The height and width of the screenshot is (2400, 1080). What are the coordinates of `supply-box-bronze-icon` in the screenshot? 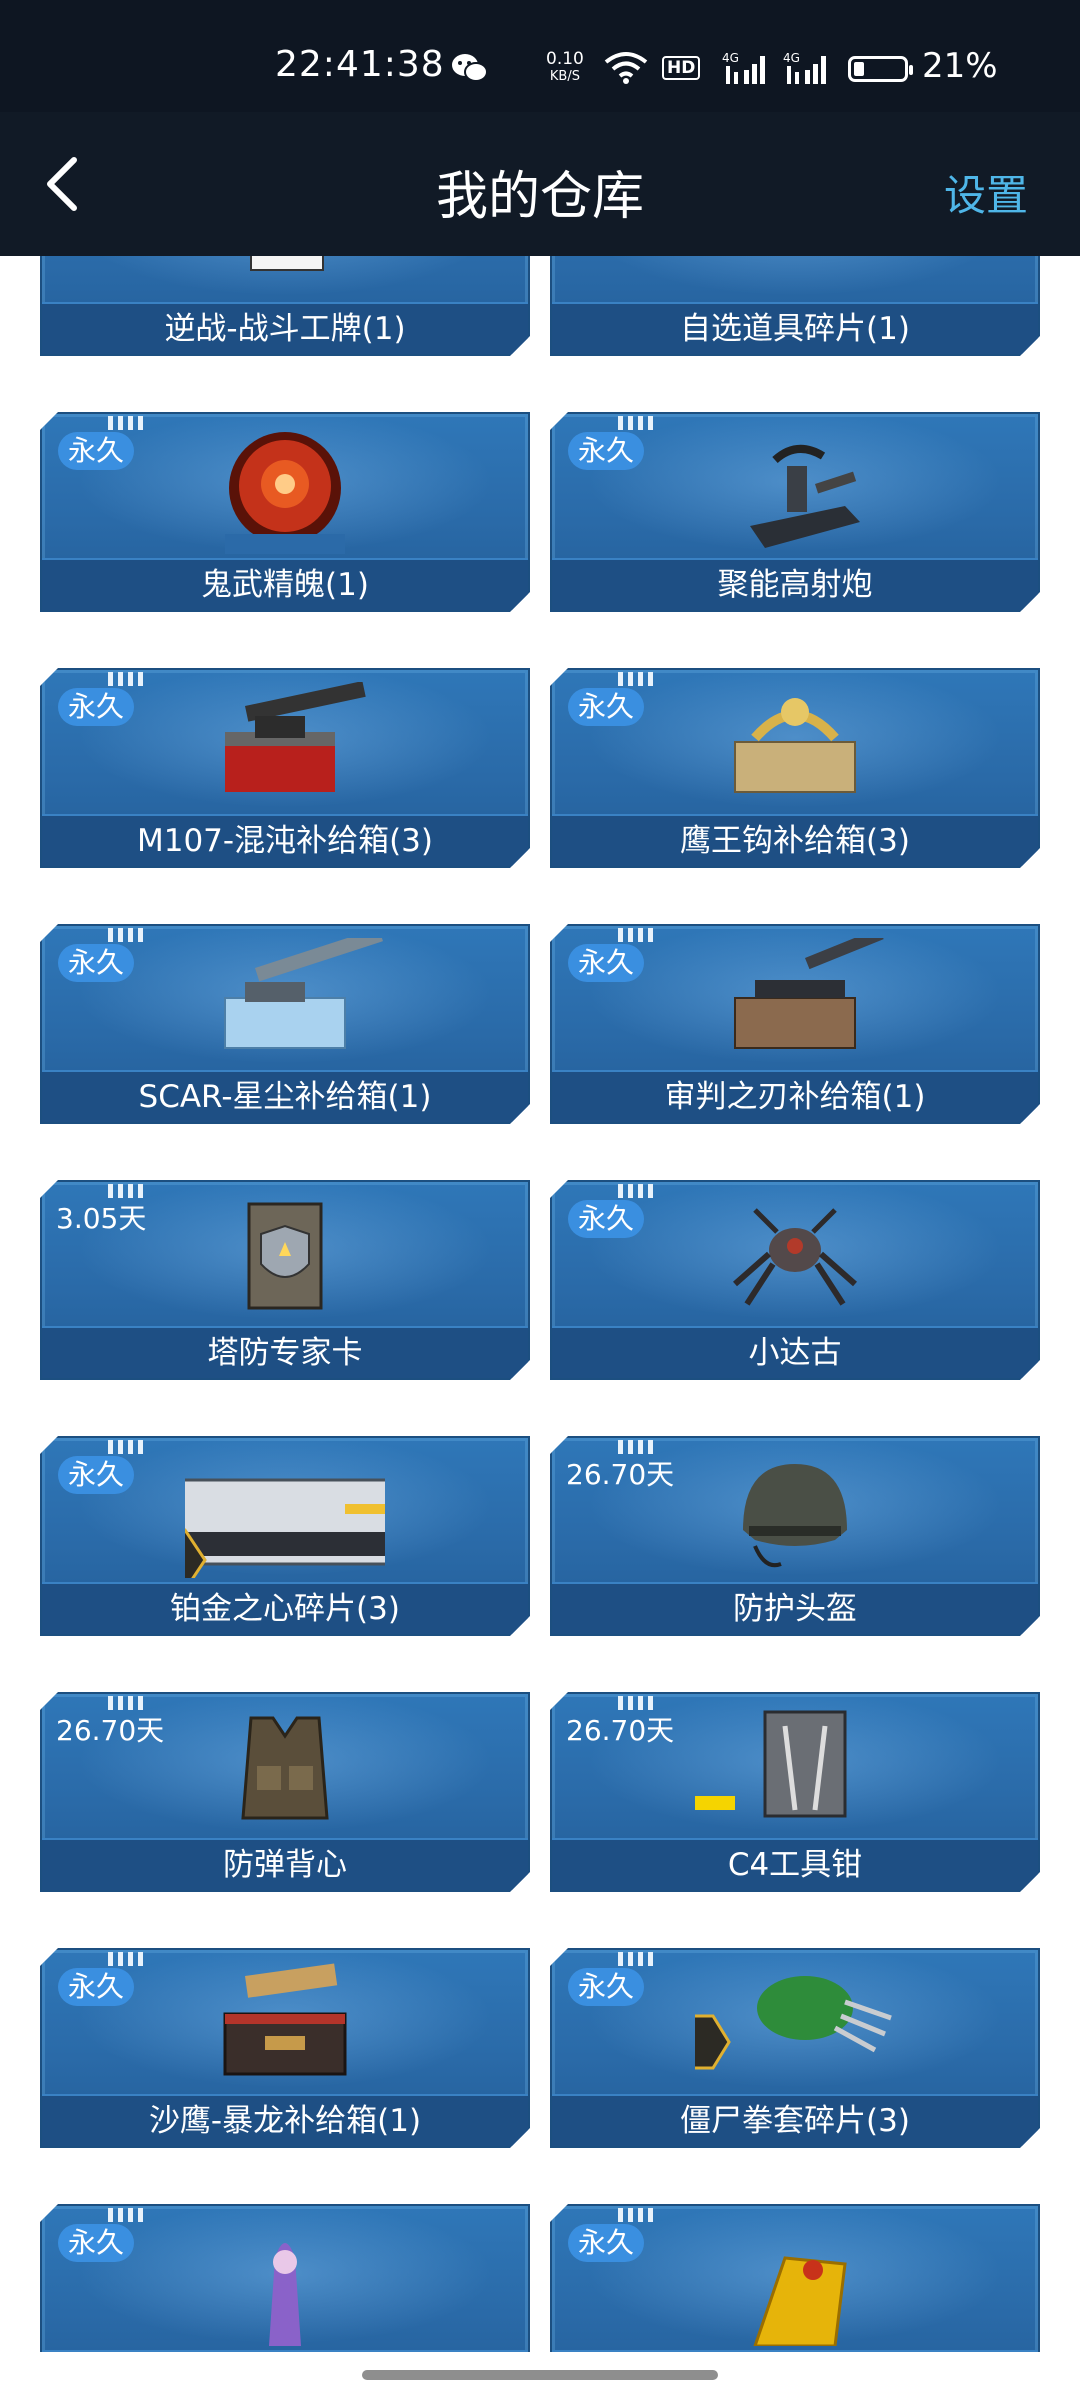 It's located at (795, 1002).